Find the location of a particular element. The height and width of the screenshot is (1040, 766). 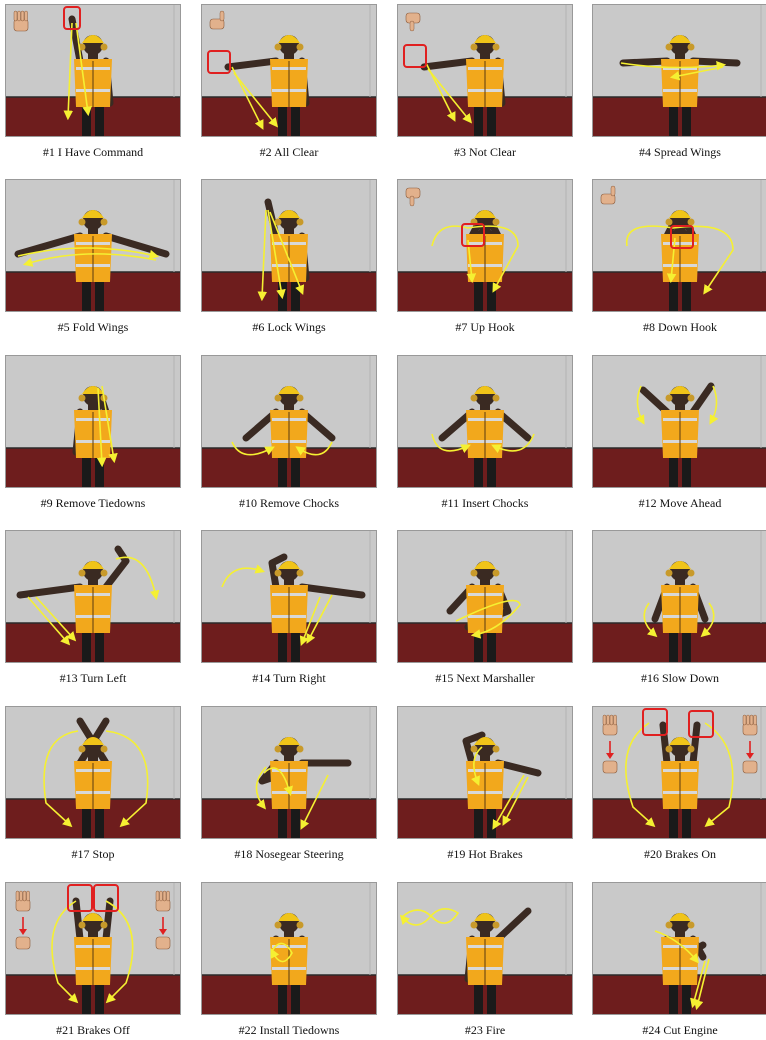

gesture-caption: #10 Remove Chocks is located at coordinates (289, 503).